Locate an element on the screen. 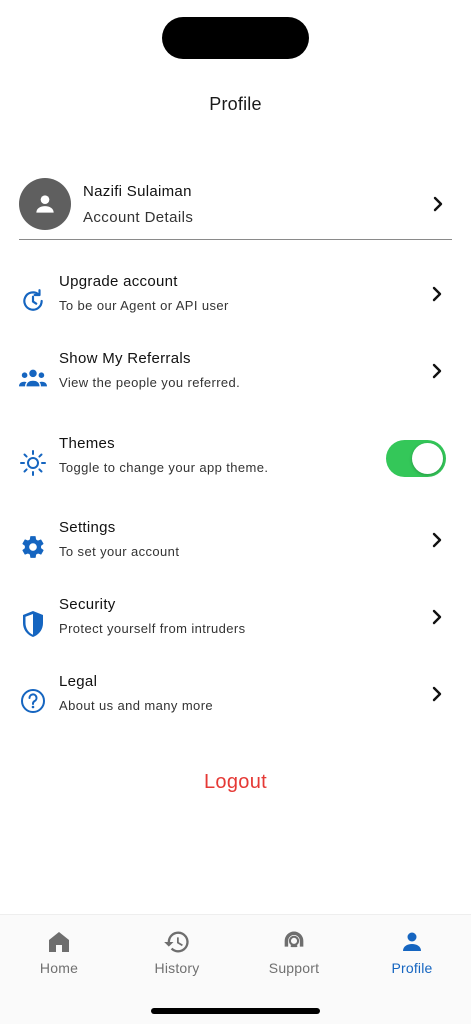 The height and width of the screenshot is (1024, 471). menu-item-settings: Settings To set your account is located at coordinates (235, 547).